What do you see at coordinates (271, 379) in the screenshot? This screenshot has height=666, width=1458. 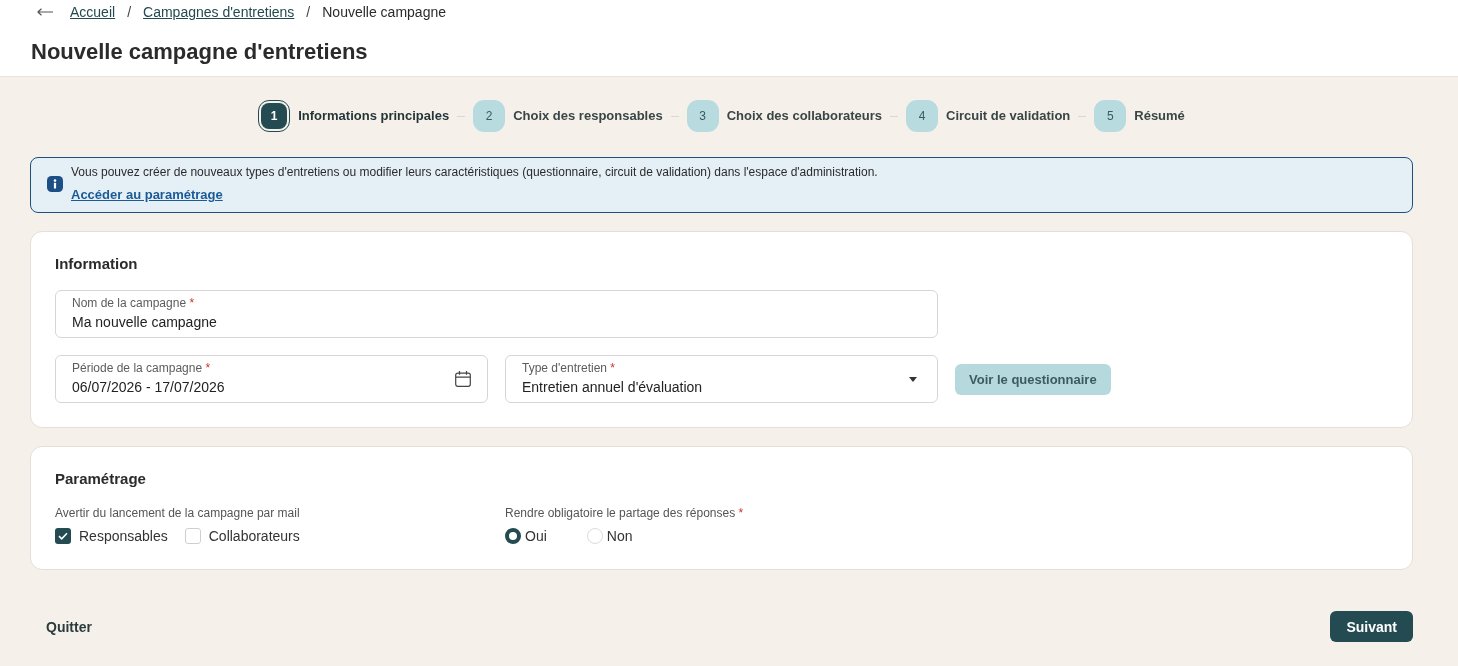 I see `date-range-field: Période de la campagne * 06/07/2026 - 17/07/2026` at bounding box center [271, 379].